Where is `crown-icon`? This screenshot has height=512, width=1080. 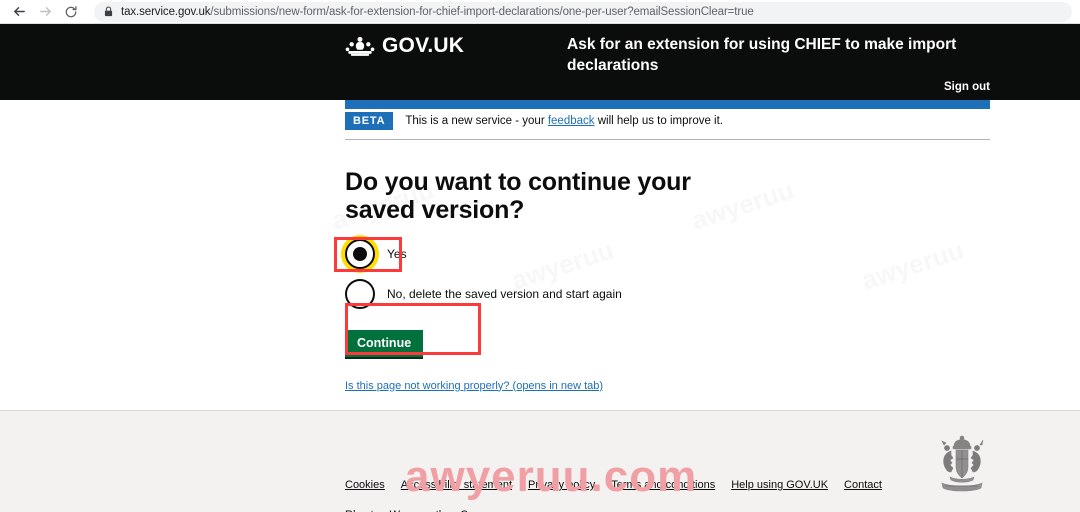 crown-icon is located at coordinates (360, 46).